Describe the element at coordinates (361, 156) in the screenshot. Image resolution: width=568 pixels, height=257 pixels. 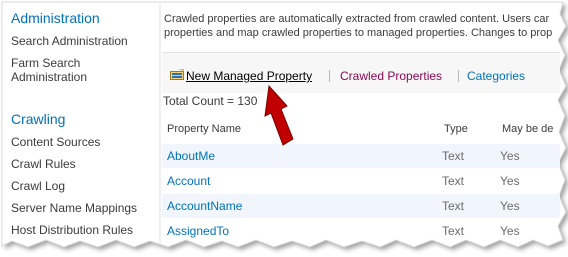
I see `table-row: AboutMe Text Yes` at that location.